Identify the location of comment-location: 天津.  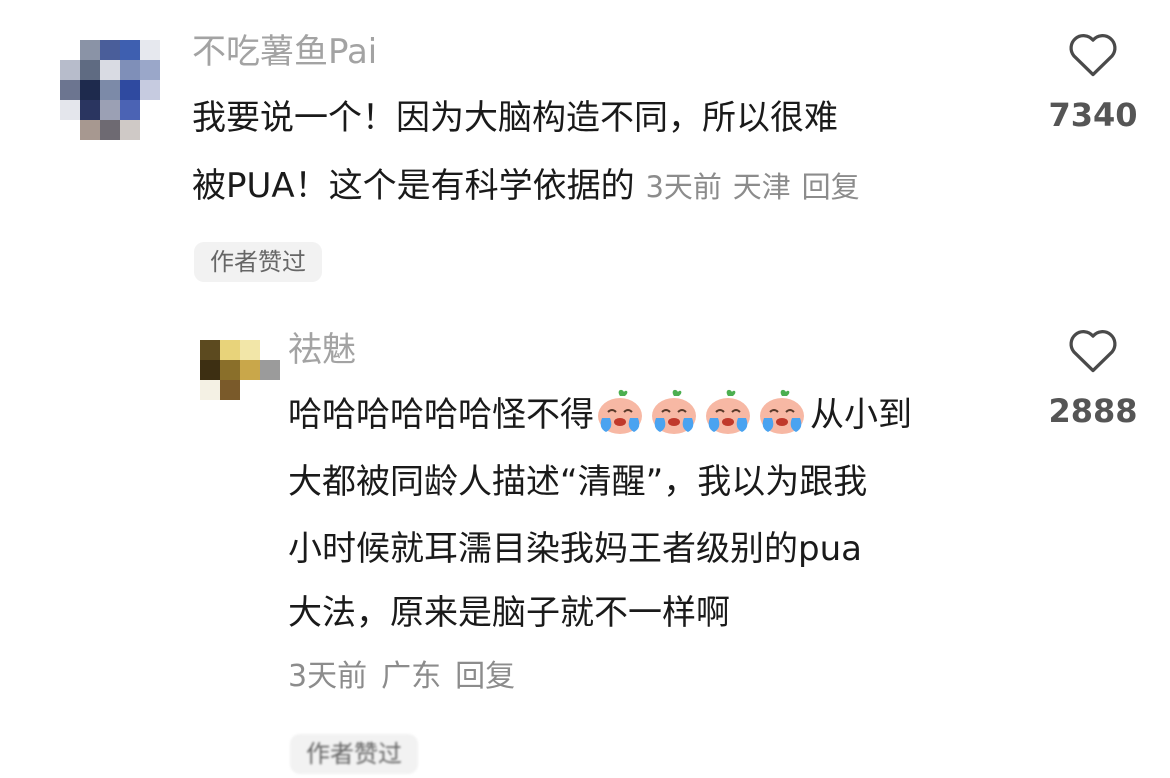
(761, 187).